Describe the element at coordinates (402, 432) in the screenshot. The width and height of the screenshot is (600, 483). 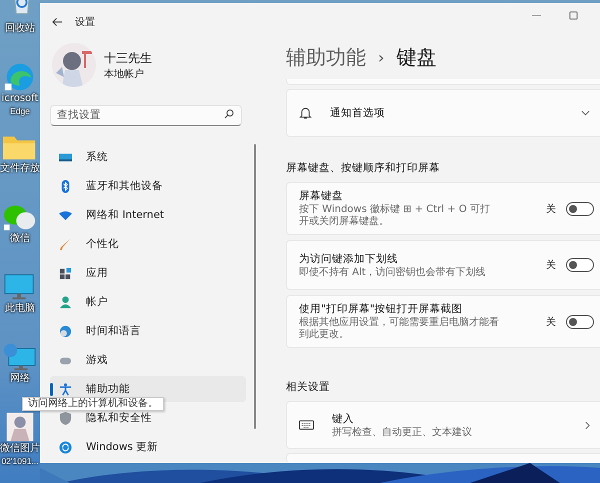
I see `setting-description: 拼写检查、自动更正、文本建议` at that location.